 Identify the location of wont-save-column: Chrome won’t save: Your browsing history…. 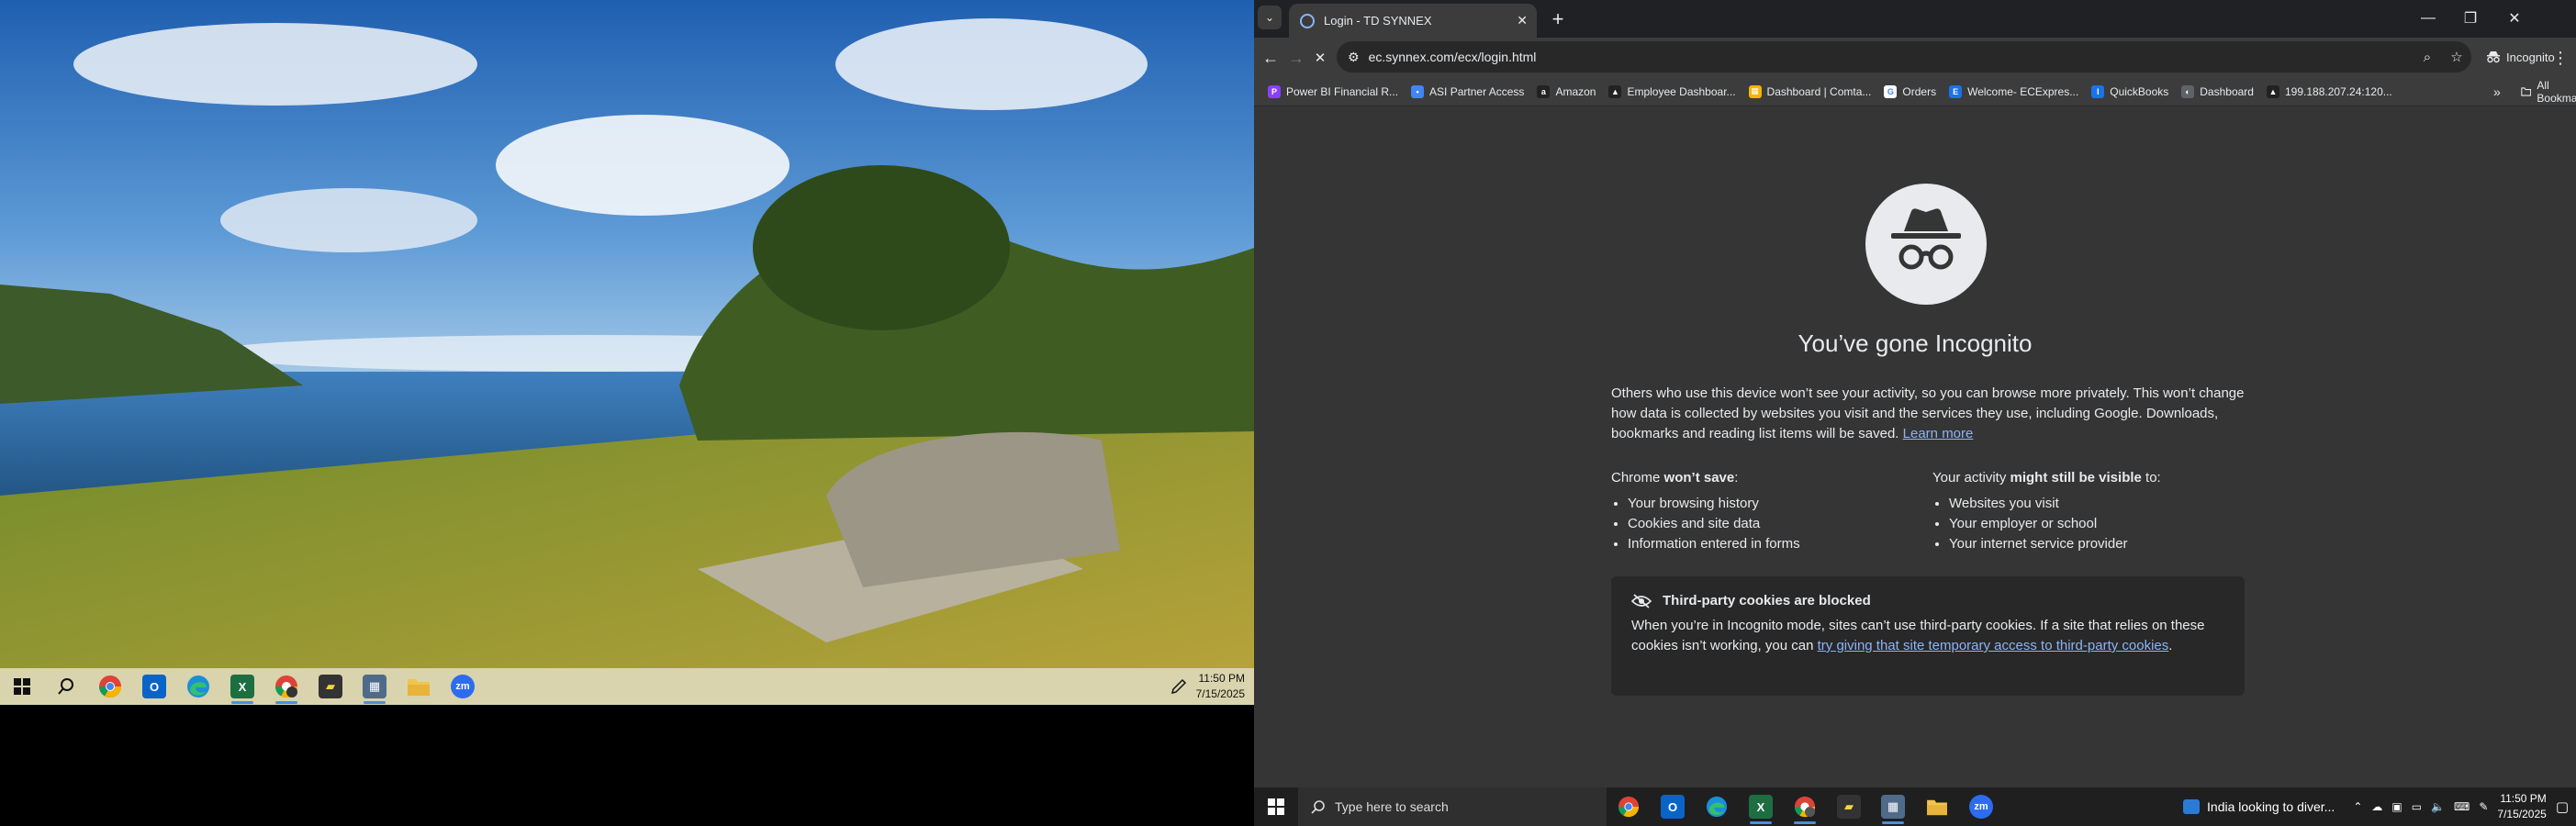
(1767, 511).